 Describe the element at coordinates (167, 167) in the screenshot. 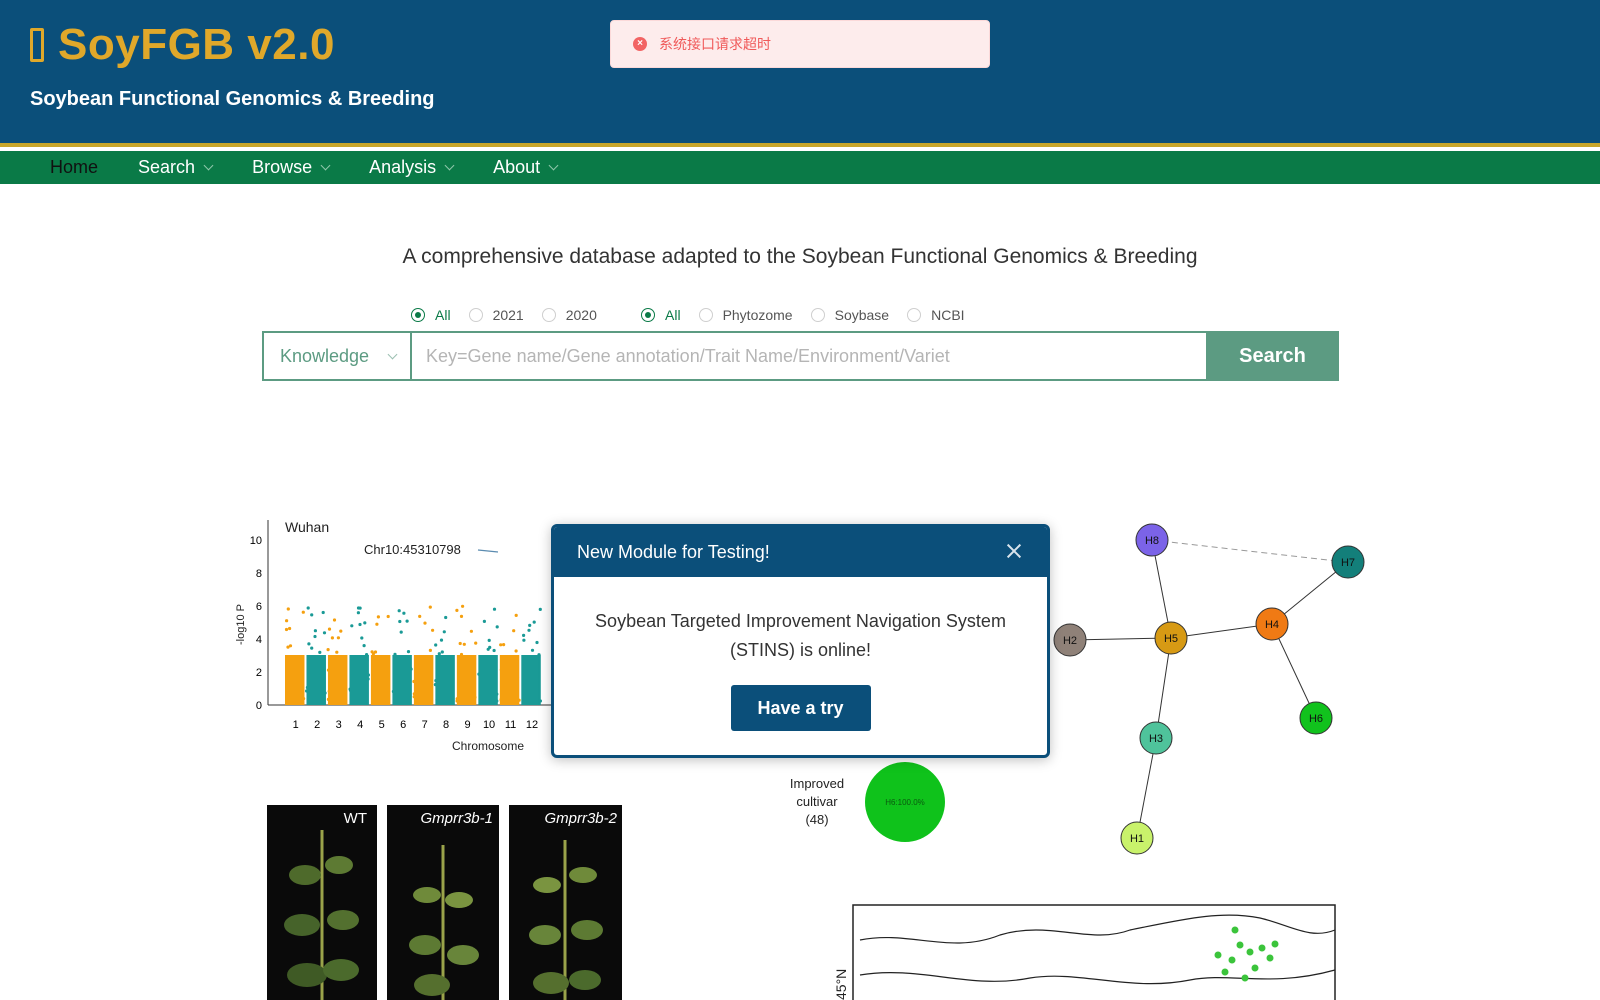

I see `nav-search-label: Search` at that location.